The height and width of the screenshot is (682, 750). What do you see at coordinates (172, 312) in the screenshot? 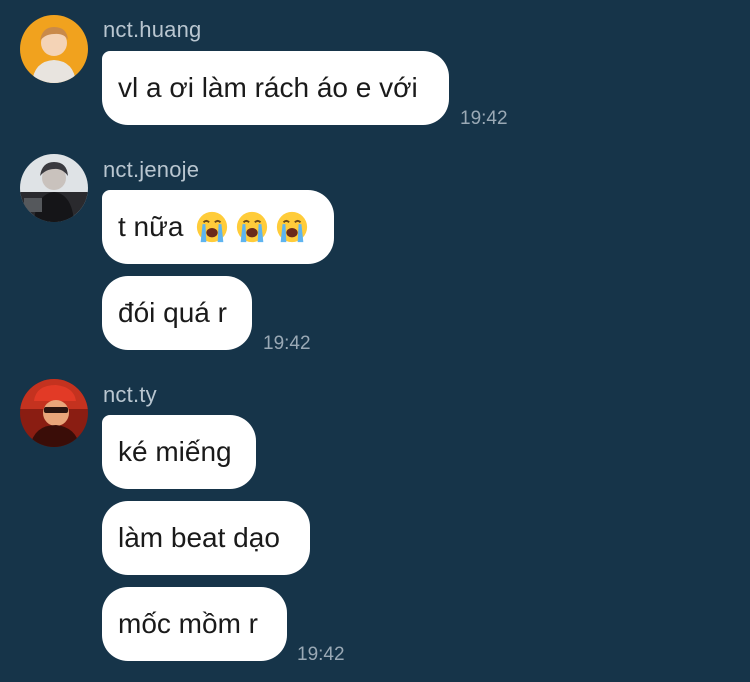
I see `message-text: đói quá r` at bounding box center [172, 312].